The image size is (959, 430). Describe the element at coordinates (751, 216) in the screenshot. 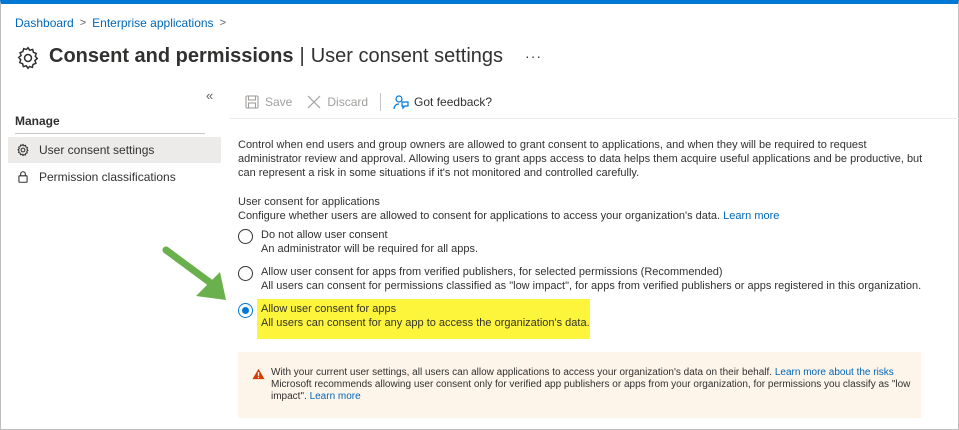

I see `learn-more-link: Learn more` at that location.